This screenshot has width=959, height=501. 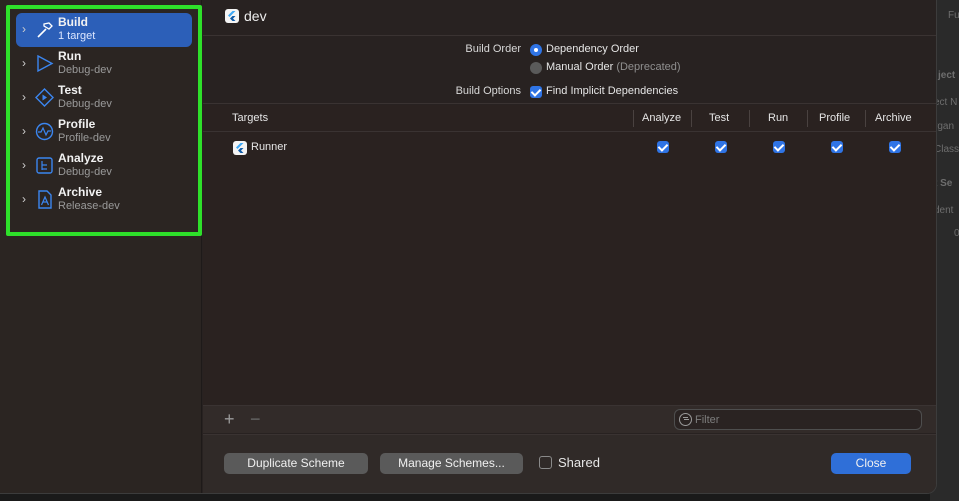 I want to click on background-text: ject, so click(x=947, y=75).